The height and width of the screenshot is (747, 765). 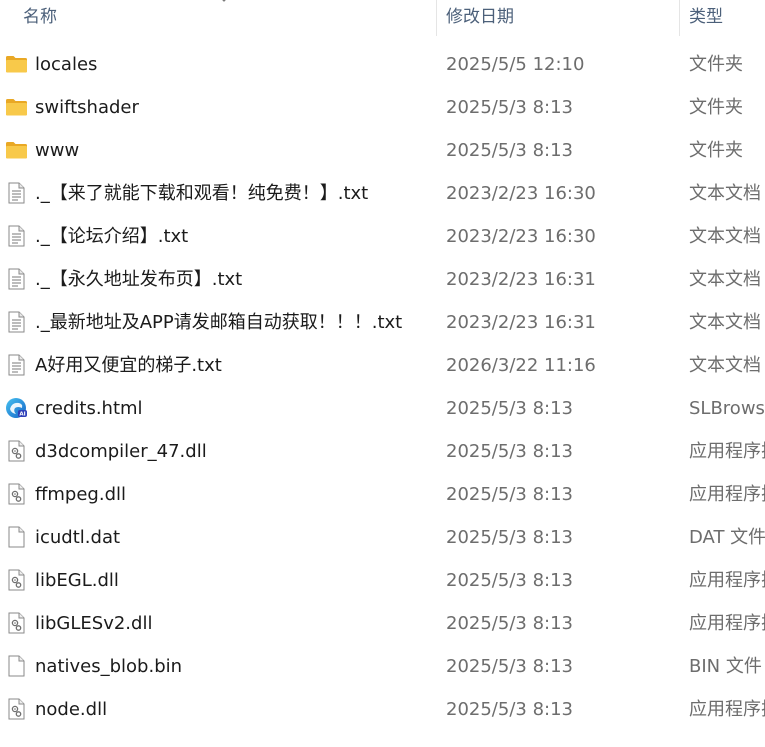 What do you see at coordinates (515, 64) in the screenshot?
I see `file-modified-date: 2025/5/5 12:10` at bounding box center [515, 64].